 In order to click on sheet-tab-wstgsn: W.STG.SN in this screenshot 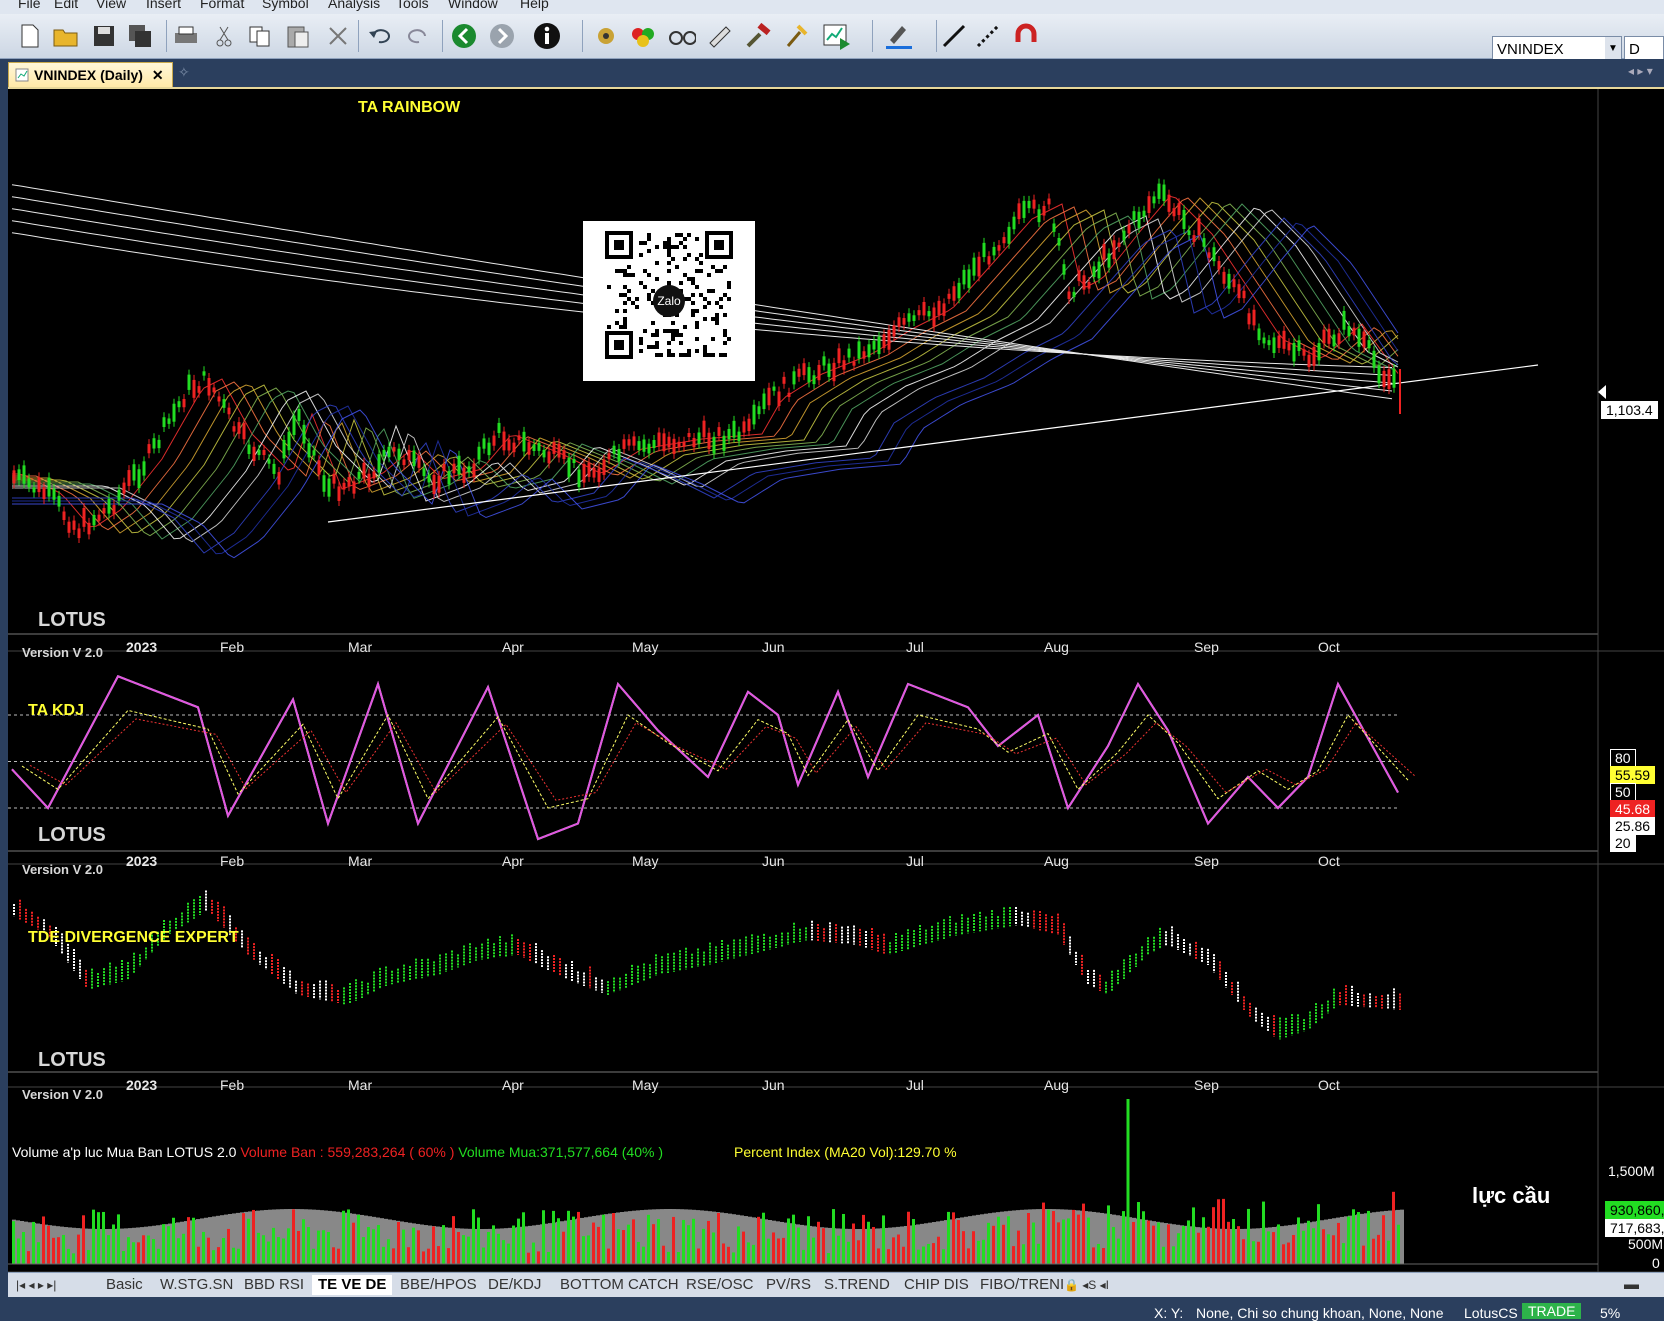, I will do `click(196, 1285)`.